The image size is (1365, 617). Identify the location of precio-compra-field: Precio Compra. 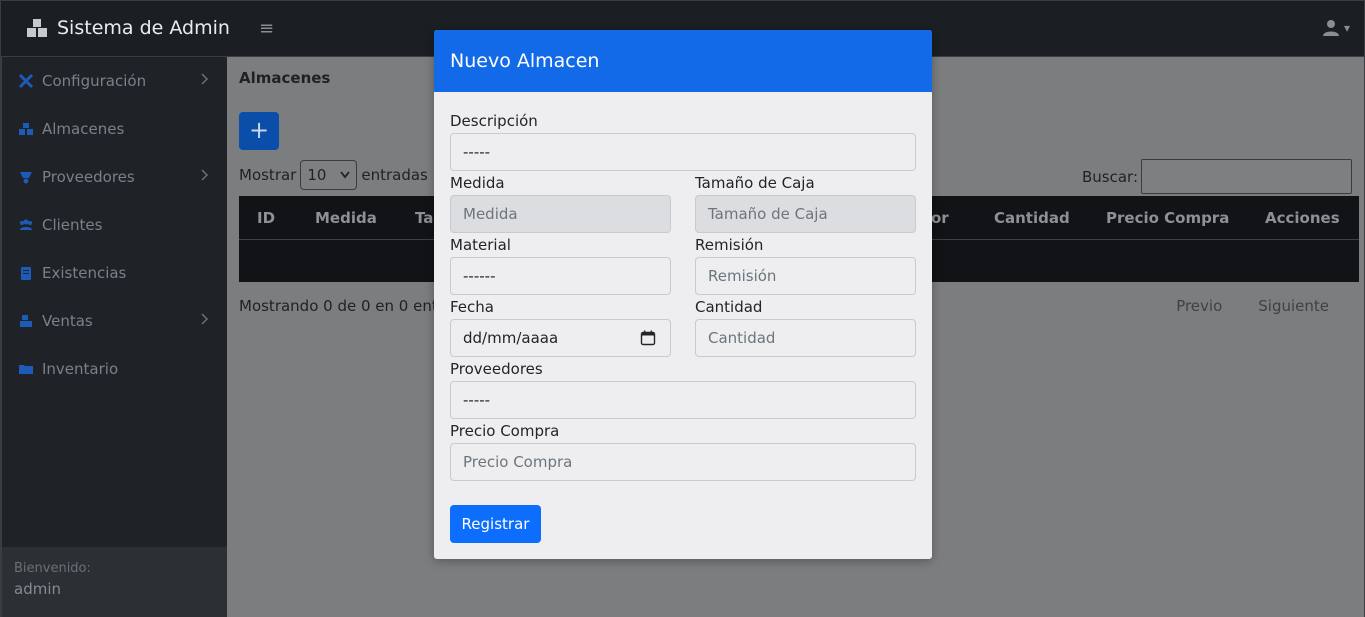
(683, 462).